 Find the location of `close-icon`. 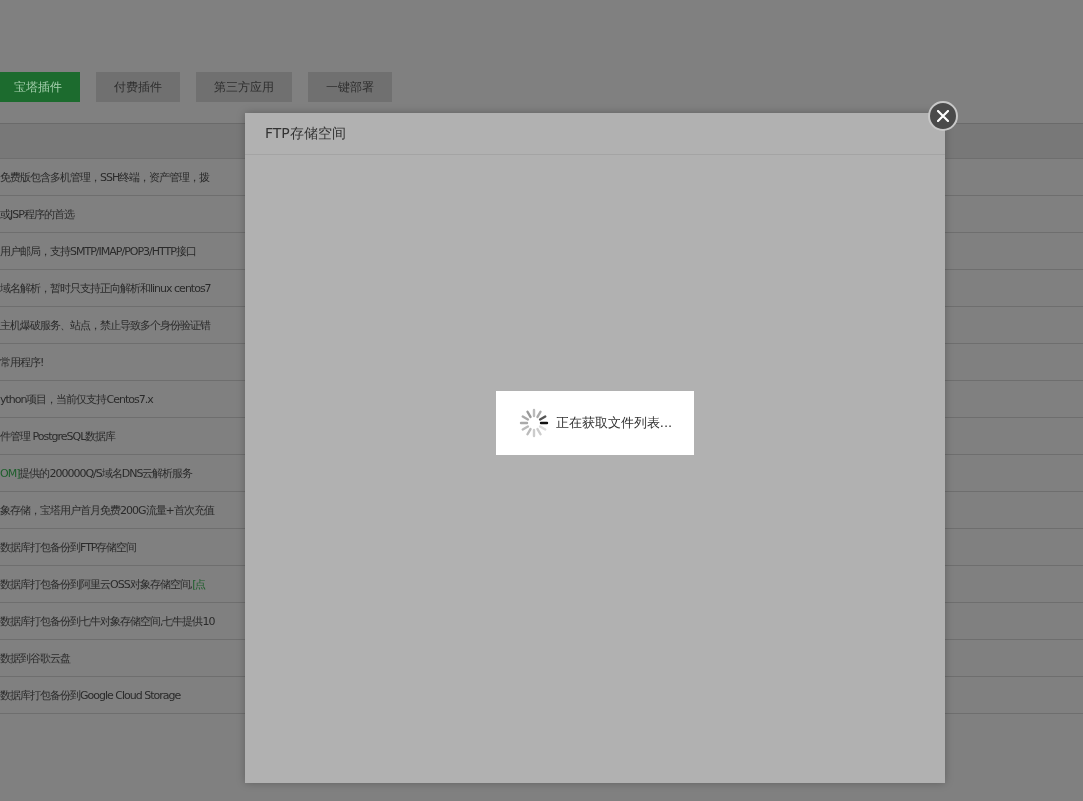

close-icon is located at coordinates (943, 116).